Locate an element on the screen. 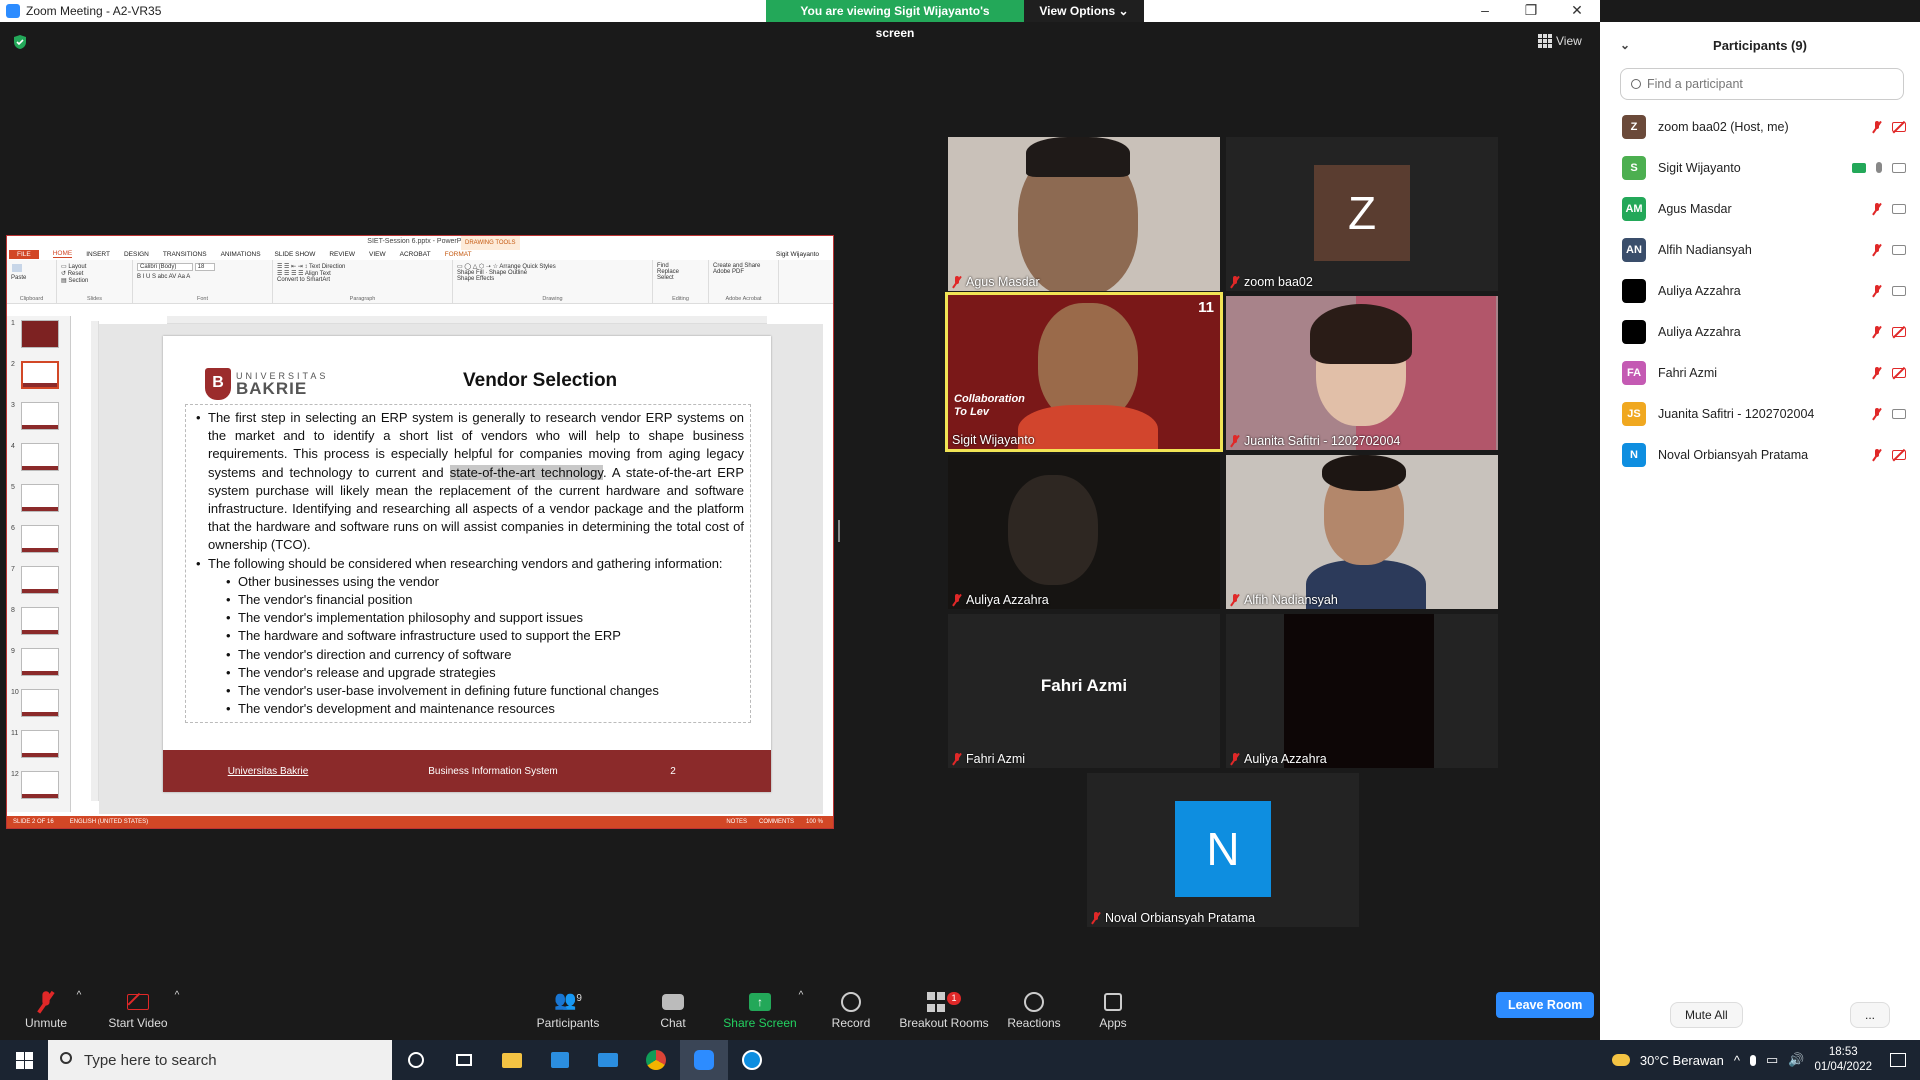  participant-row: AN Alfih Nadiansyah is located at coordinates (1760, 249).